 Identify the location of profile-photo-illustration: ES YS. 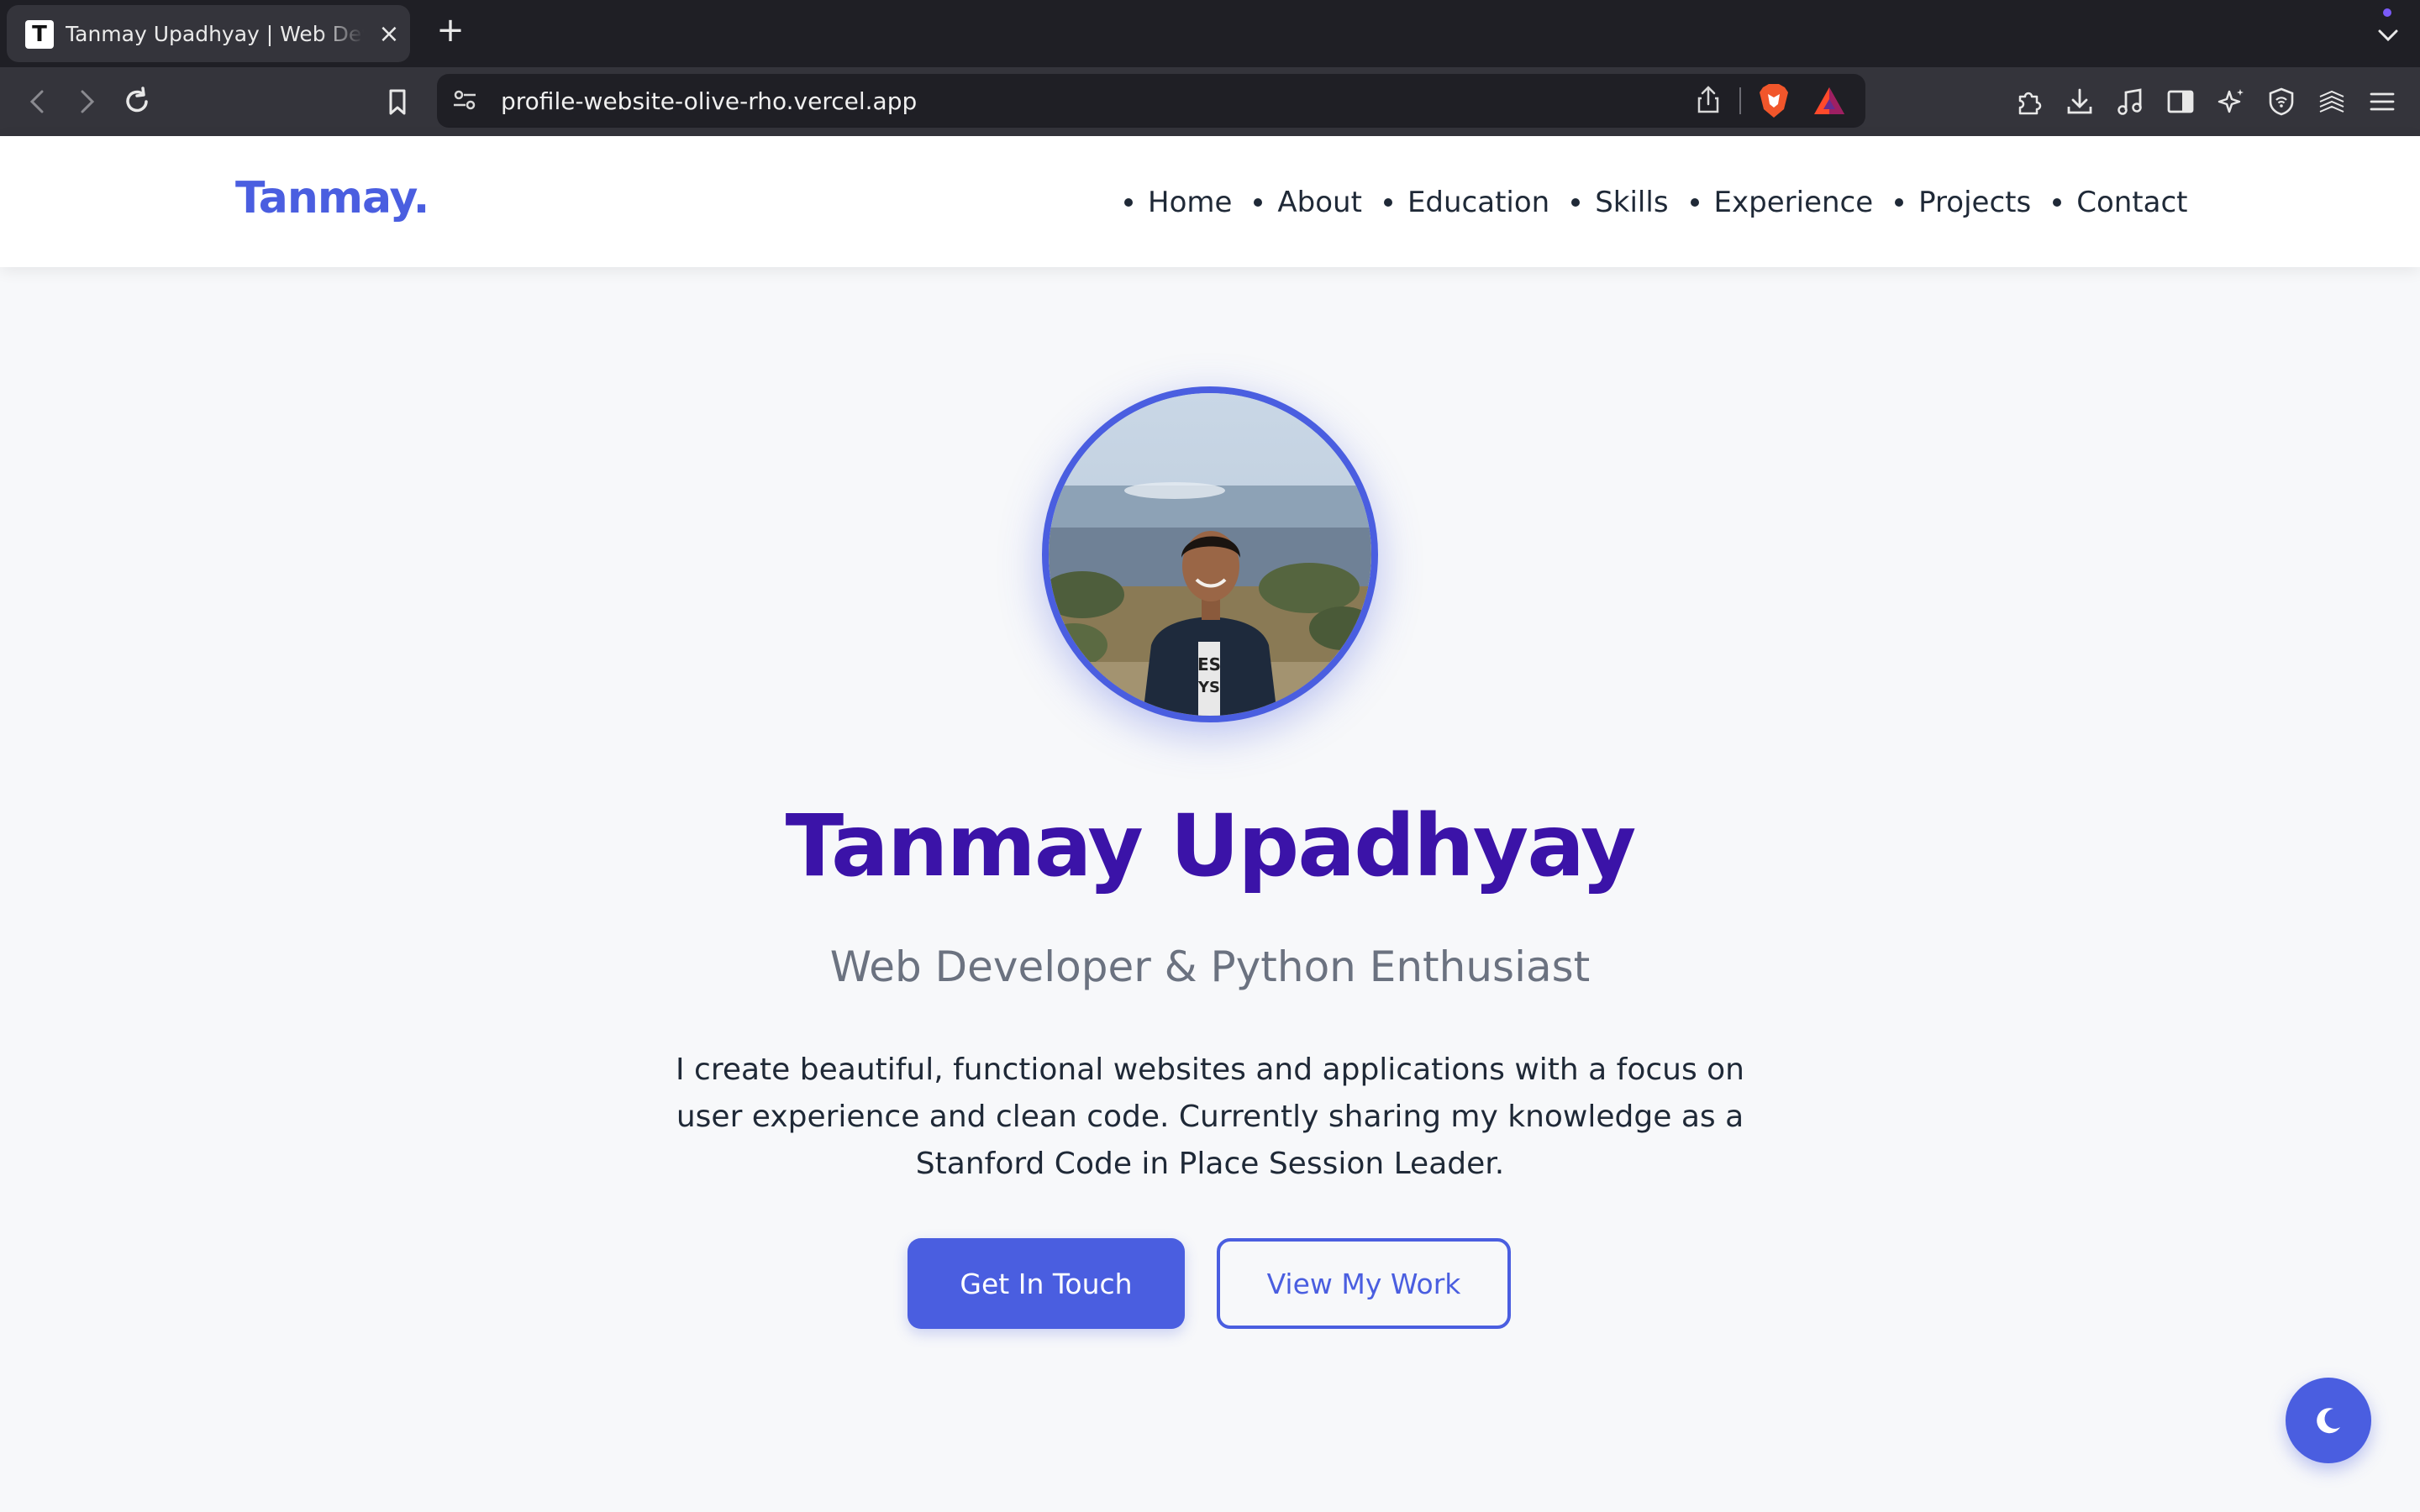
(1210, 554).